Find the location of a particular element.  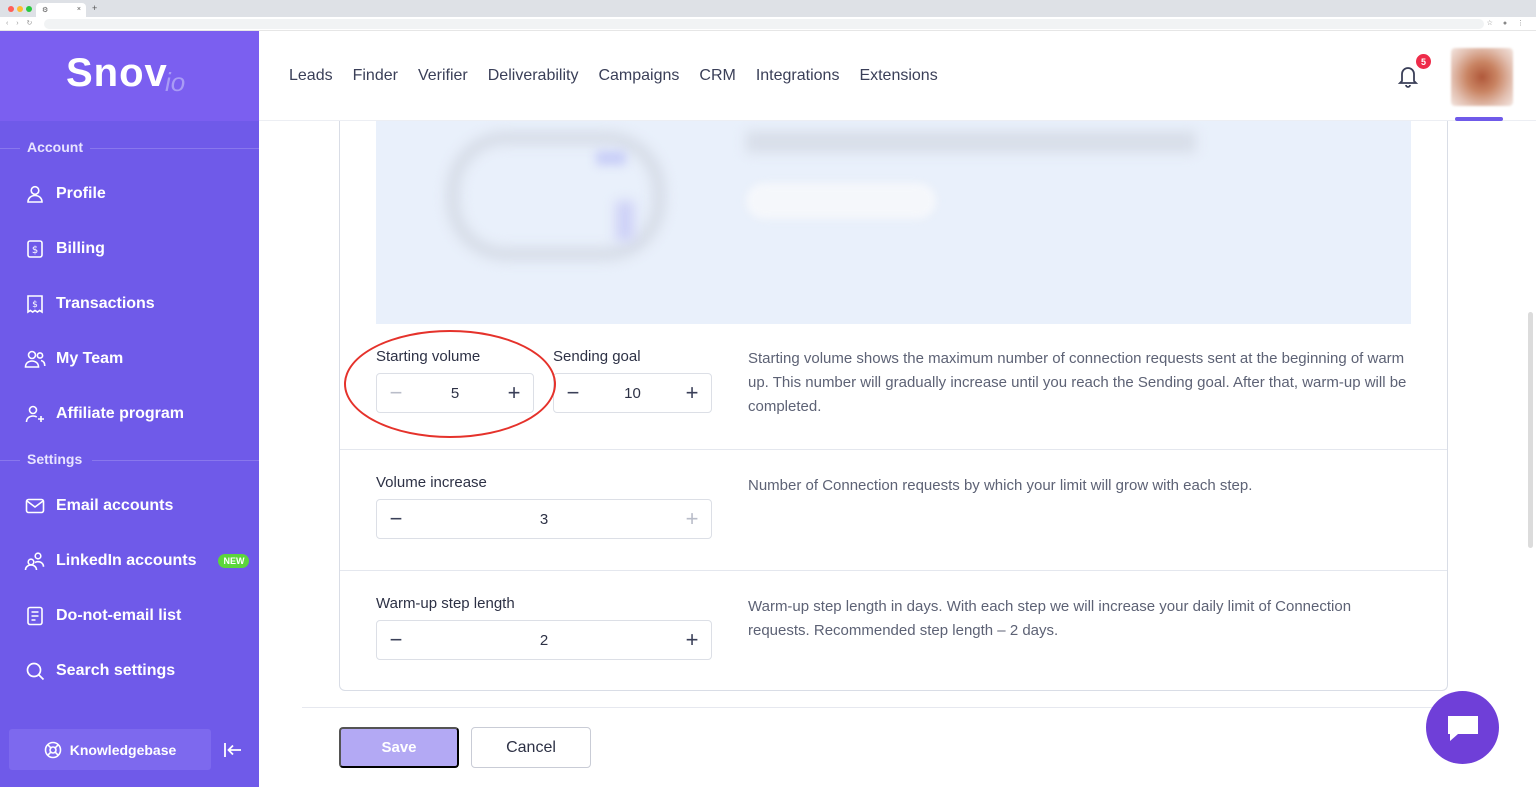

sidebar-item-label: Profile is located at coordinates (81, 193).